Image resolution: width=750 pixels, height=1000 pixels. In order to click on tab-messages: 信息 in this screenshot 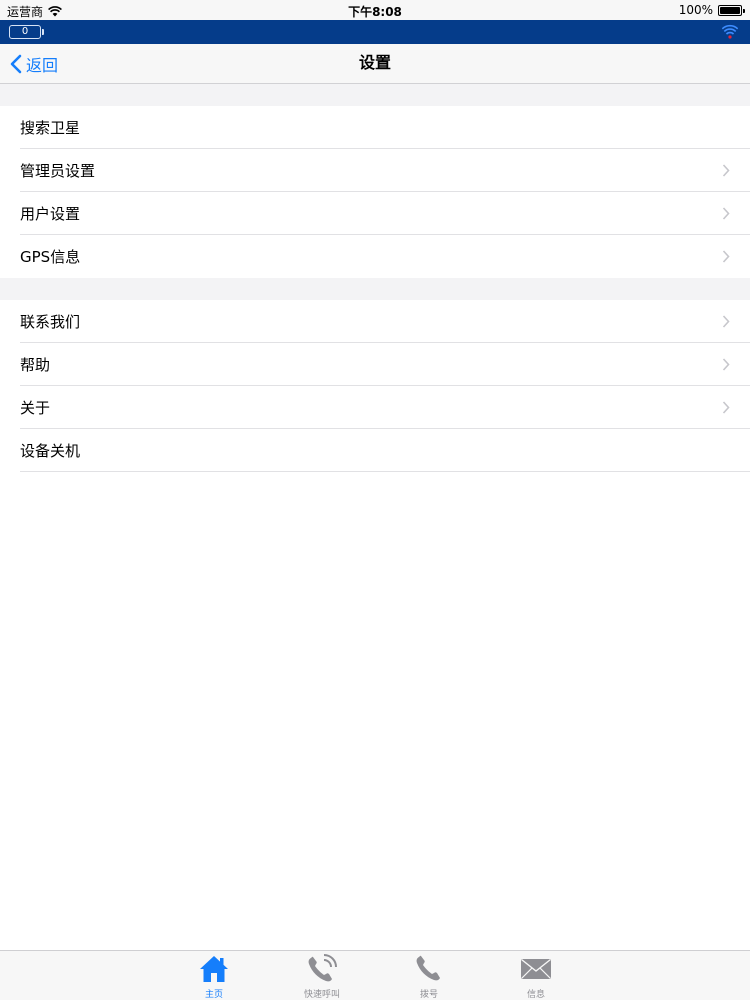, I will do `click(536, 975)`.